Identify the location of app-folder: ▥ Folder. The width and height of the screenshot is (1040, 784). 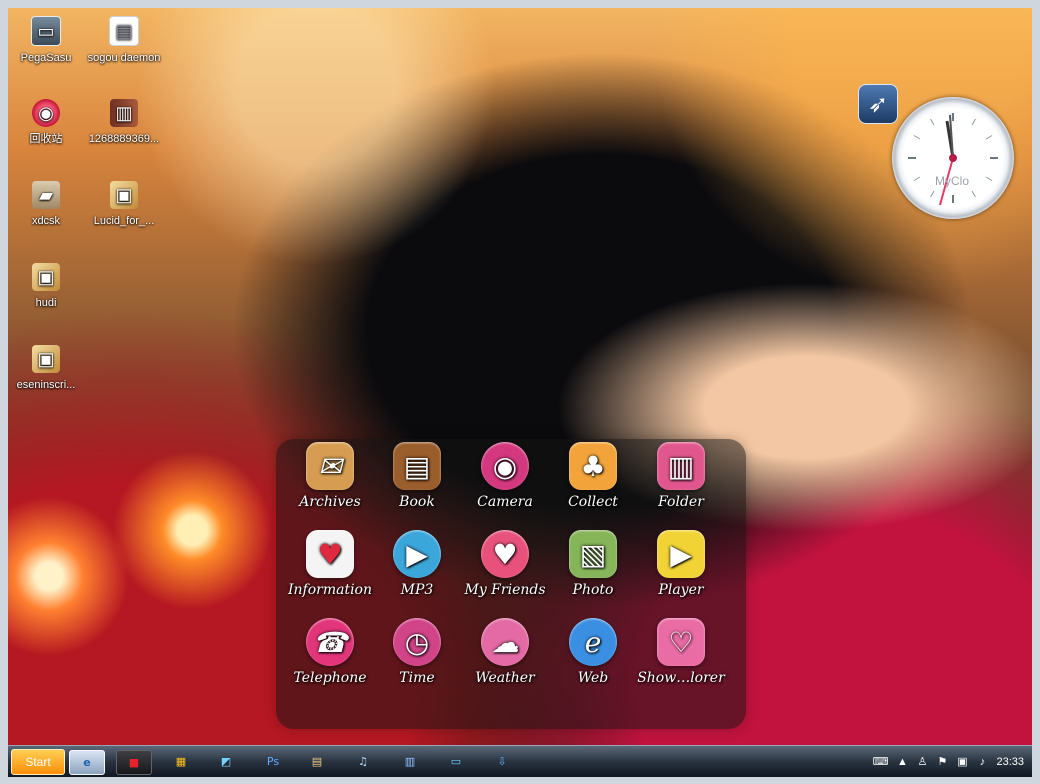
(681, 482).